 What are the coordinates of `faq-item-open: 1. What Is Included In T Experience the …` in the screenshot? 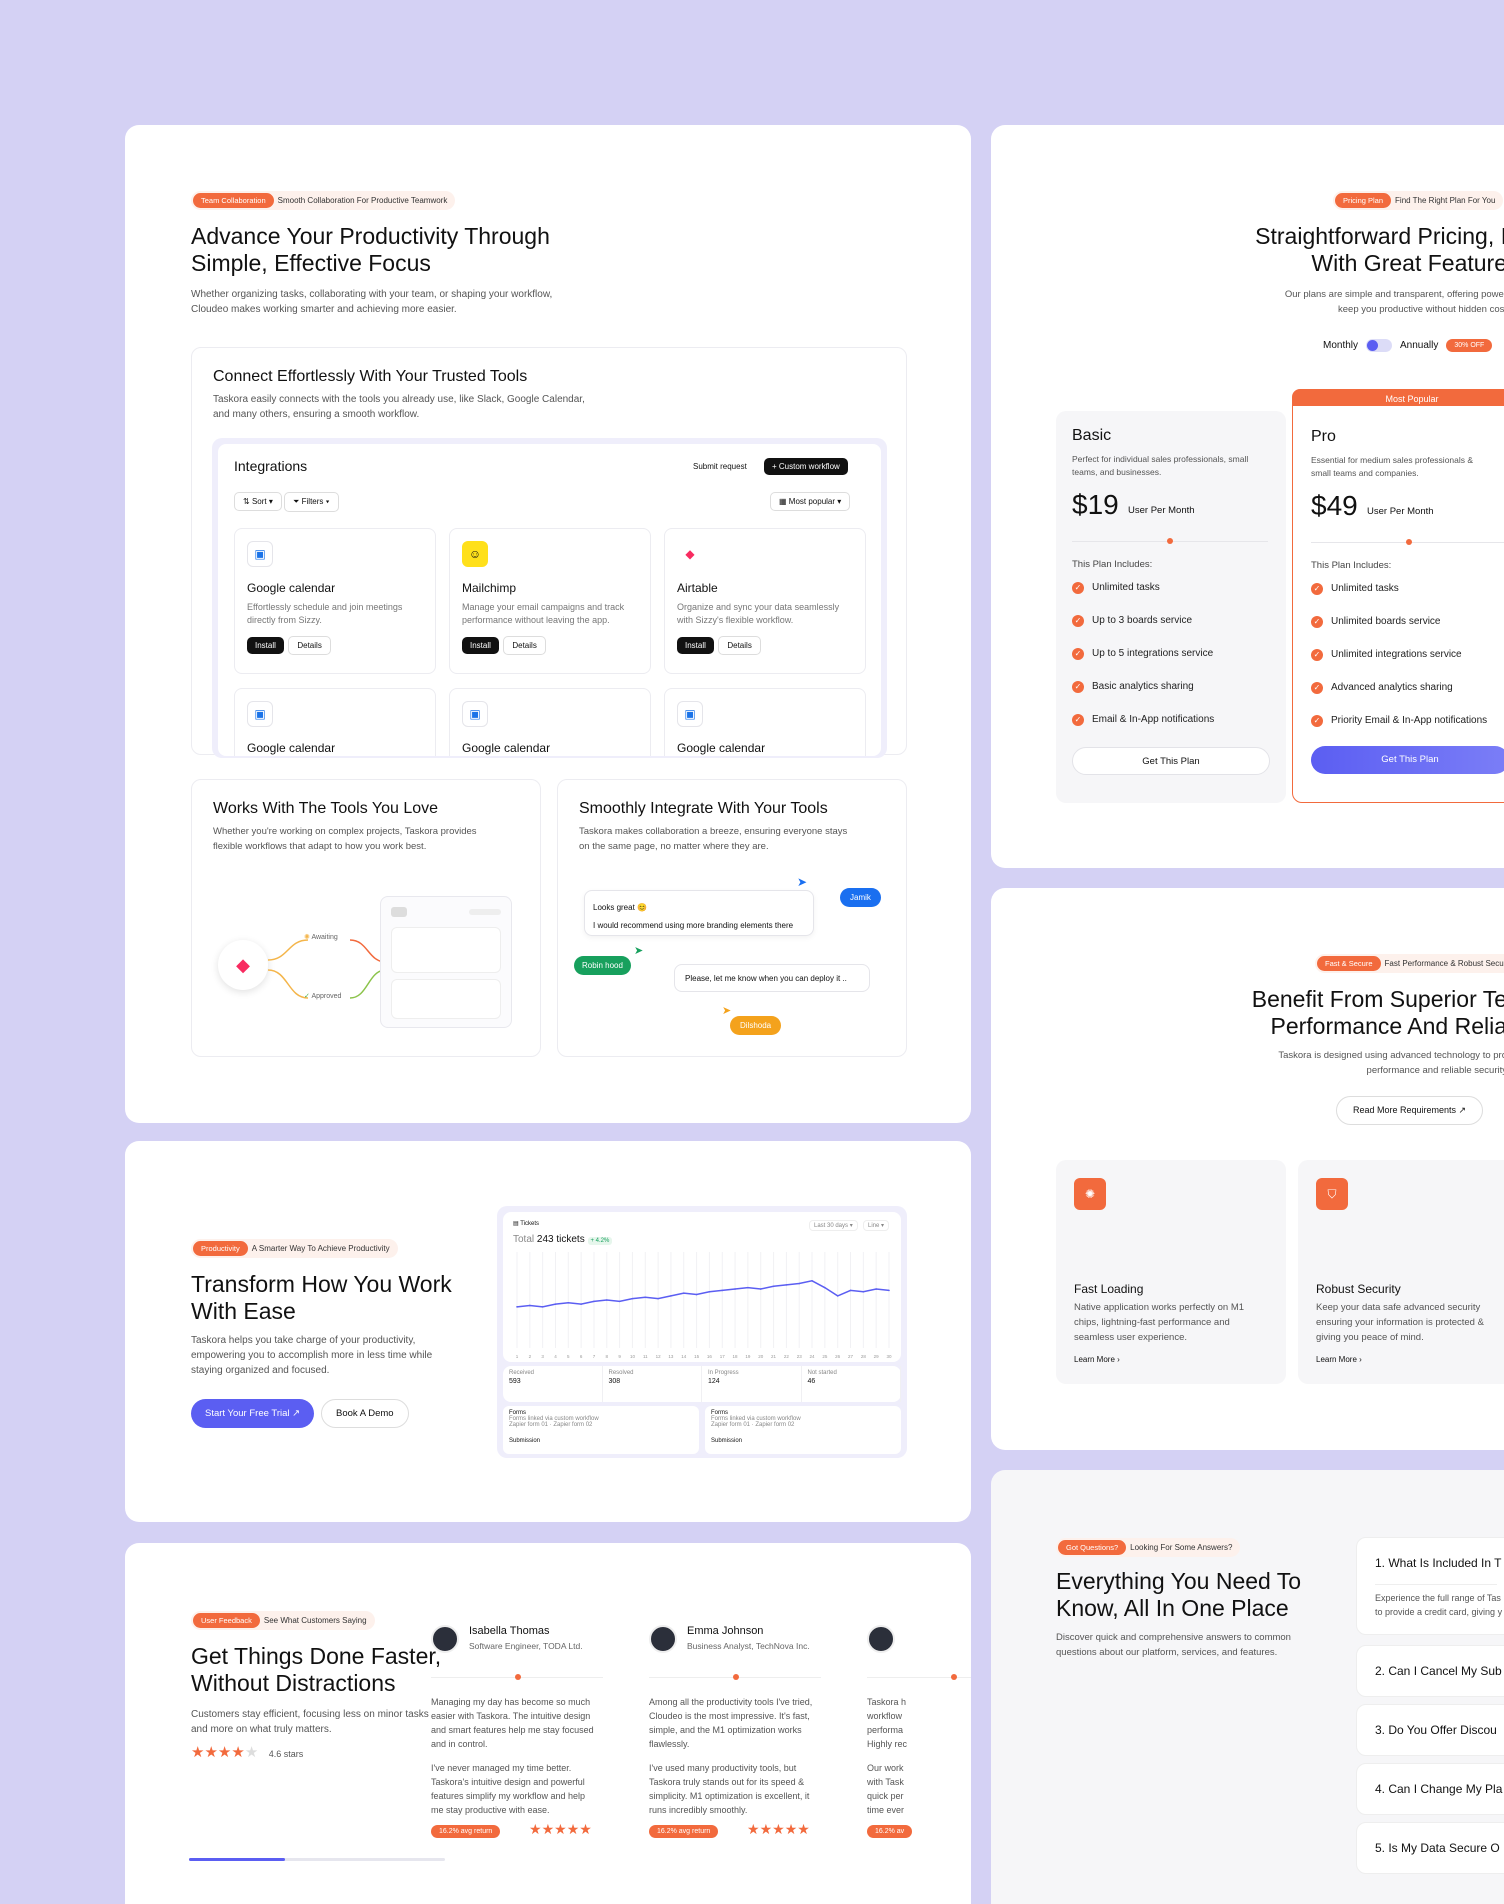 It's located at (1430, 1586).